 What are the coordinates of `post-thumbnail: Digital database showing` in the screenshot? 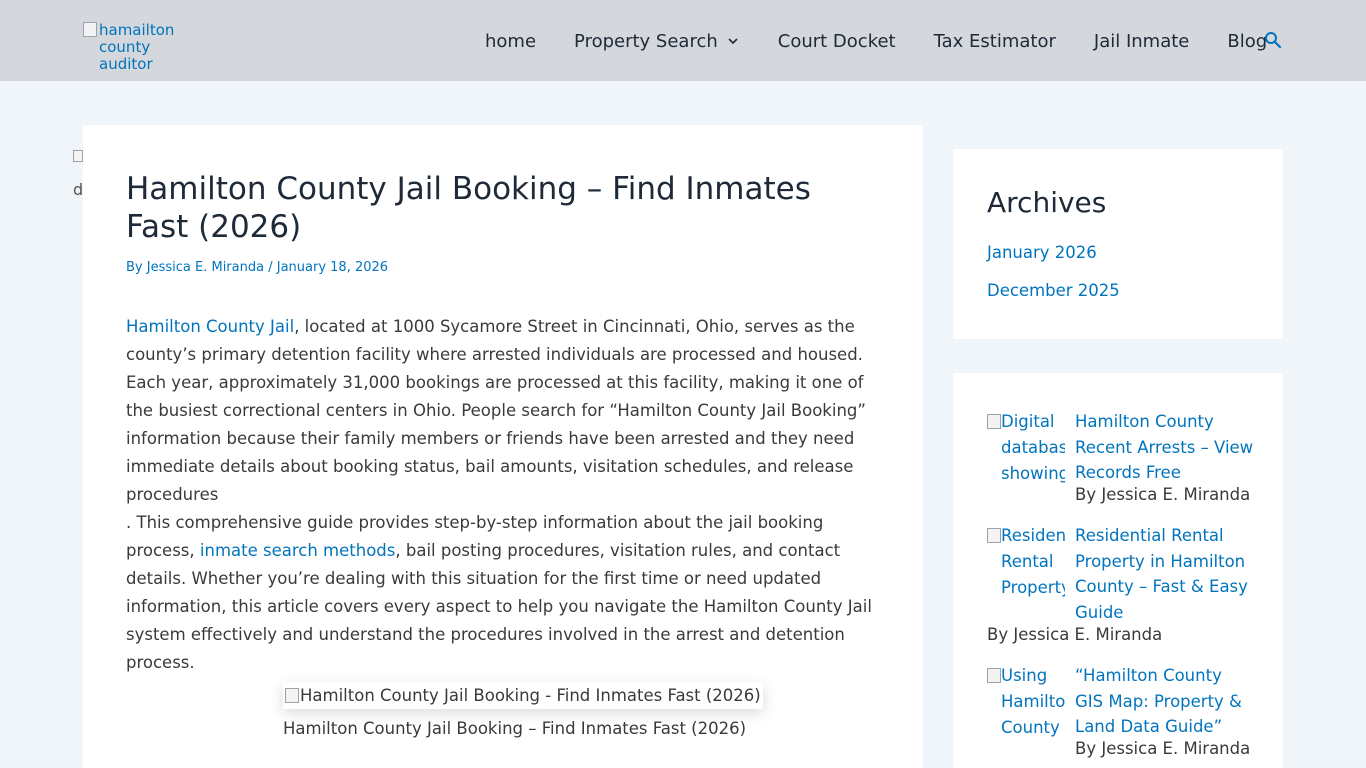 It's located at (1026, 448).